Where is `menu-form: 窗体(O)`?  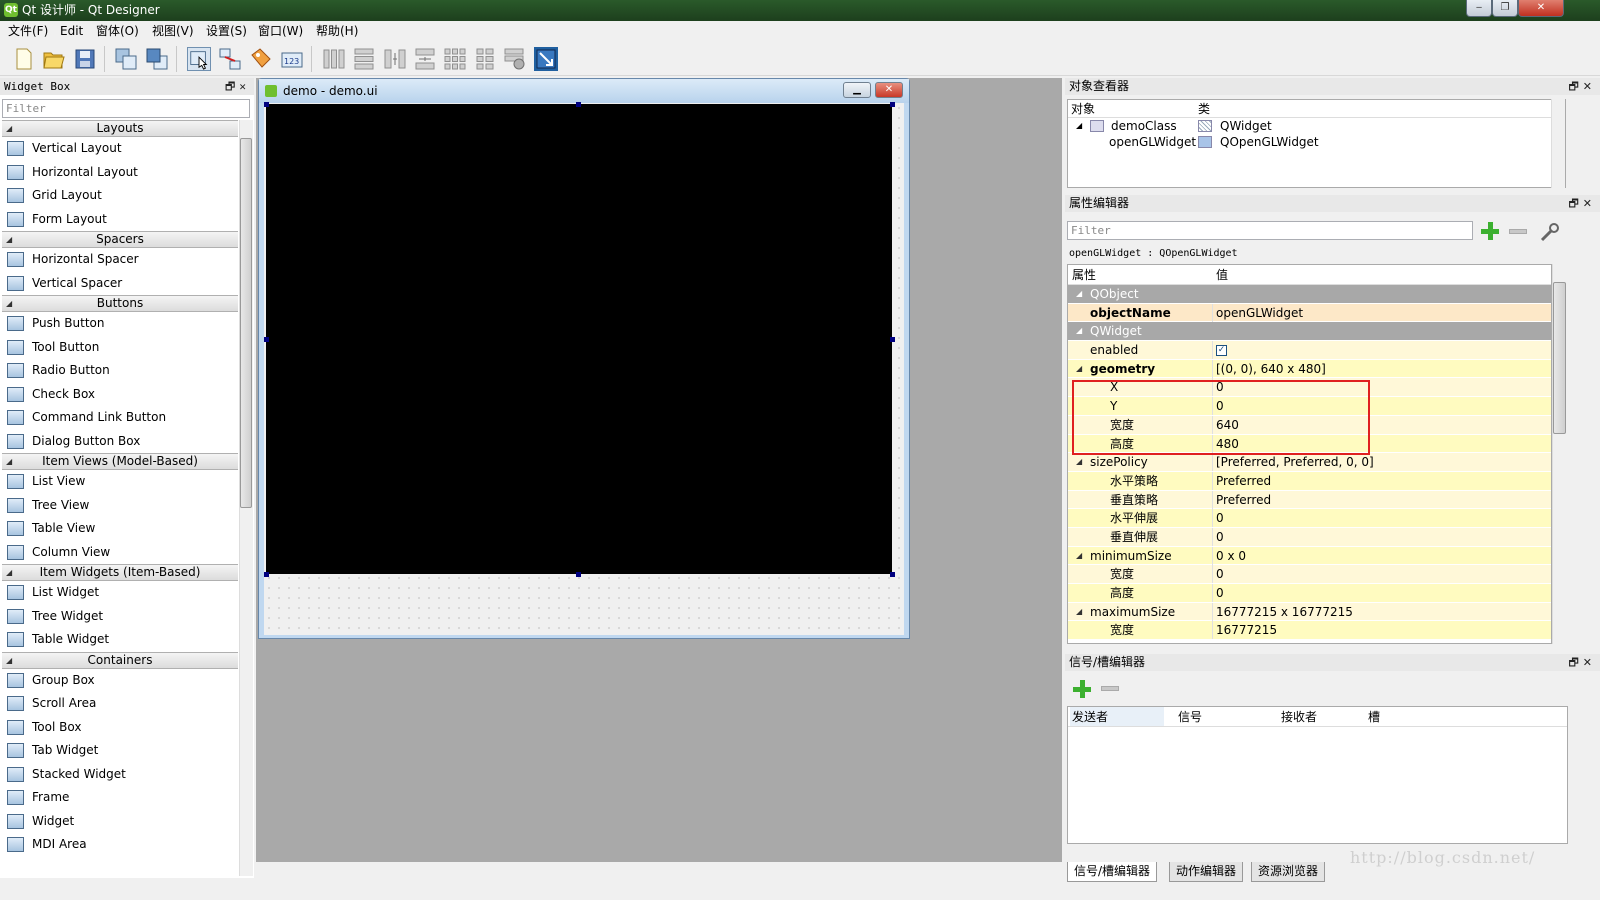 menu-form: 窗体(O) is located at coordinates (117, 31).